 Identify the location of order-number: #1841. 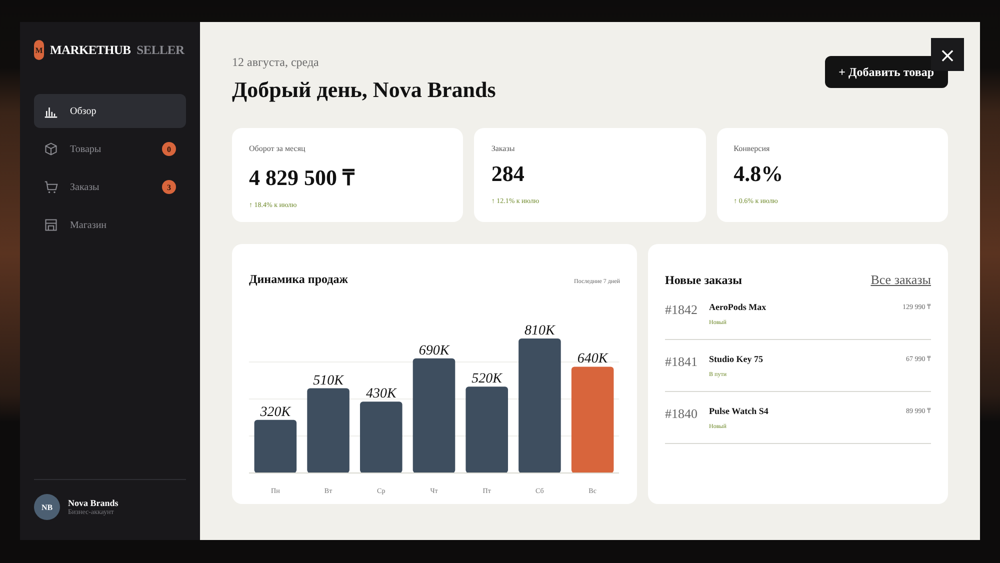
(681, 362).